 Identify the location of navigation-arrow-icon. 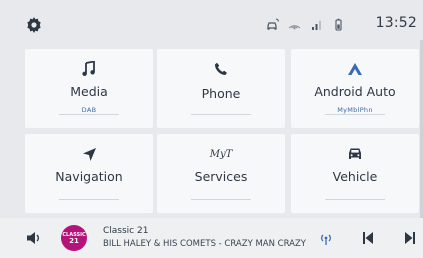
(89, 154).